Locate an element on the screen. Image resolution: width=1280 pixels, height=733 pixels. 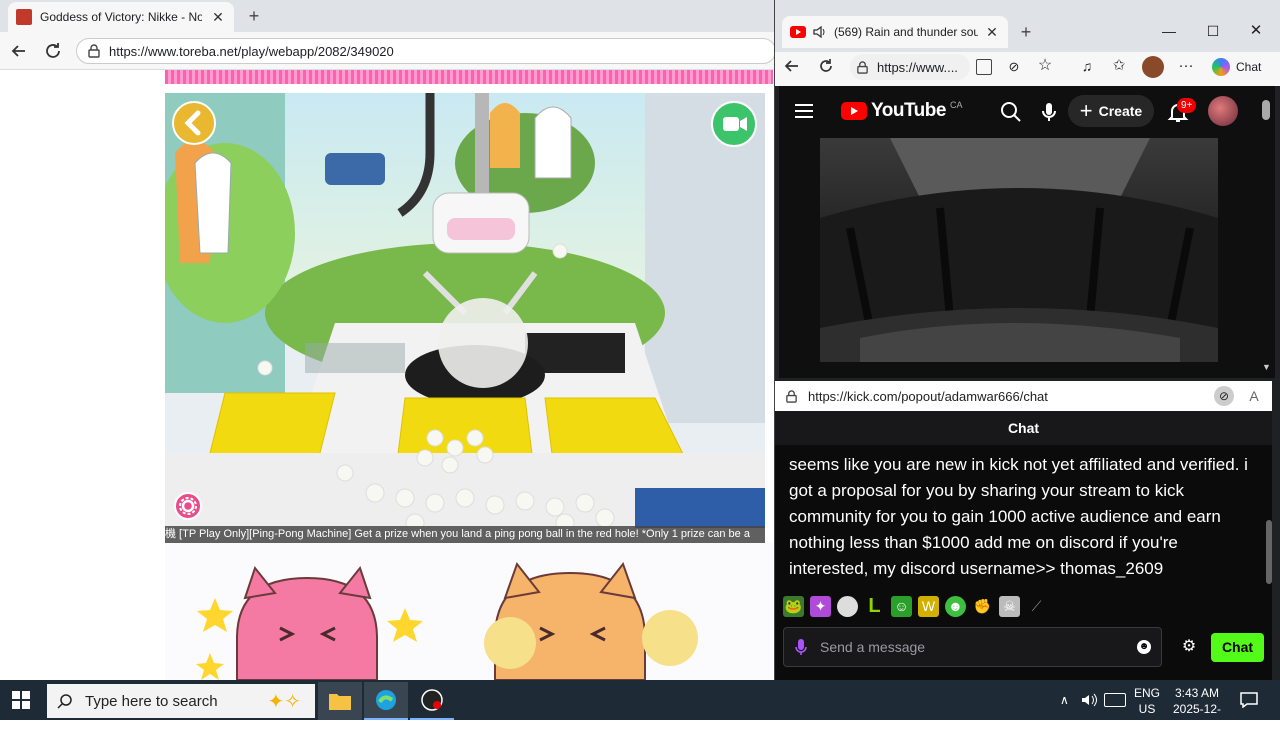
copilot-icon is located at coordinates (1221, 67).